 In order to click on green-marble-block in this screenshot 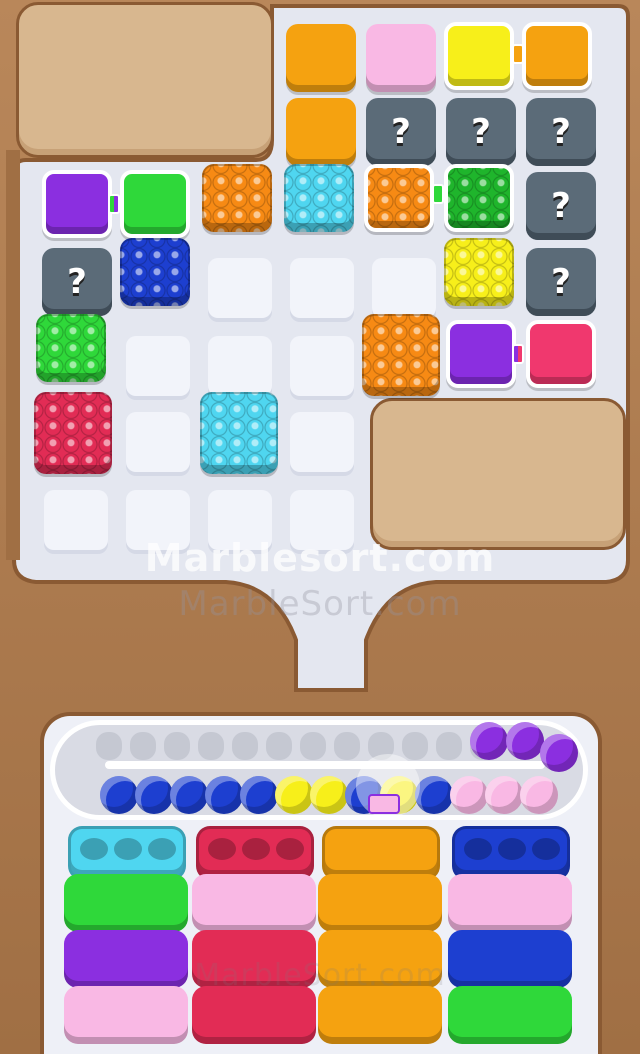, I will do `click(71, 348)`.